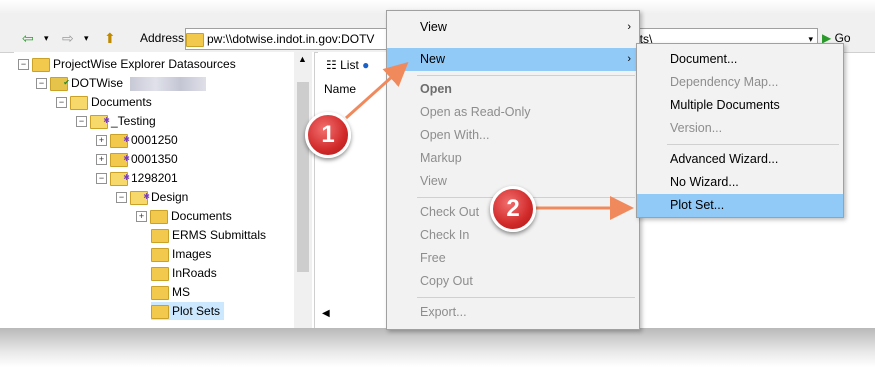  Describe the element at coordinates (328, 135) in the screenshot. I see `callout-badge-1: 1` at that location.